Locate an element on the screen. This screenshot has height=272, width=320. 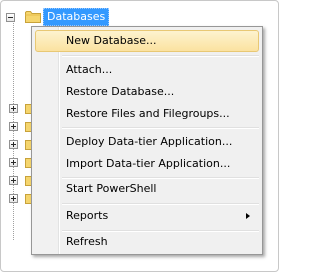
menu-item-start-powershell: Start PowerShell is located at coordinates (147, 189).